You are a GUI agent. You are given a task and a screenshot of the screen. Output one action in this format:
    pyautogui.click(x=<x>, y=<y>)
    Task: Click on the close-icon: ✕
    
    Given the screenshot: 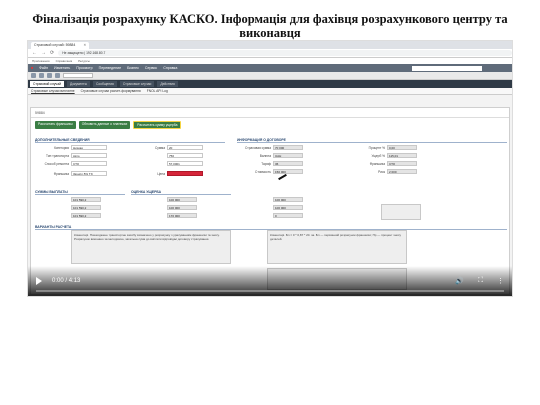 What is the action you would take?
    pyautogui.click(x=84, y=45)
    